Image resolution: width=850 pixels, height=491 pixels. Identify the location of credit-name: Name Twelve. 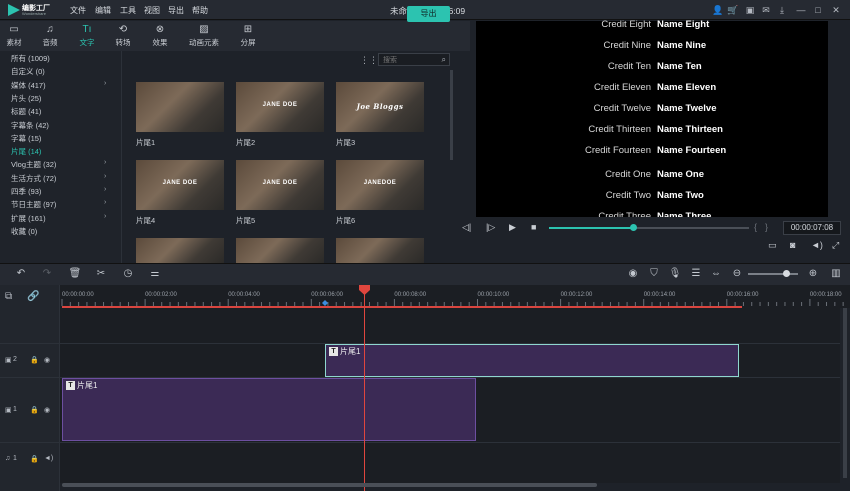
(687, 108).